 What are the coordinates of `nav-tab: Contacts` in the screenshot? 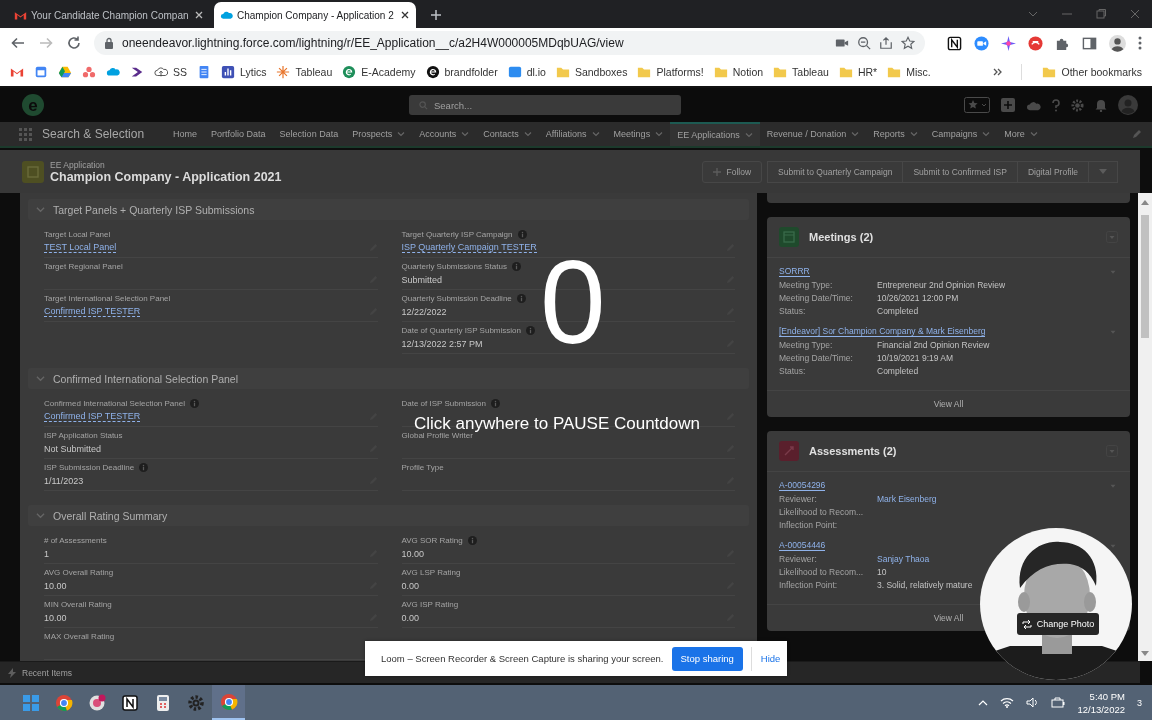 It's located at (507, 134).